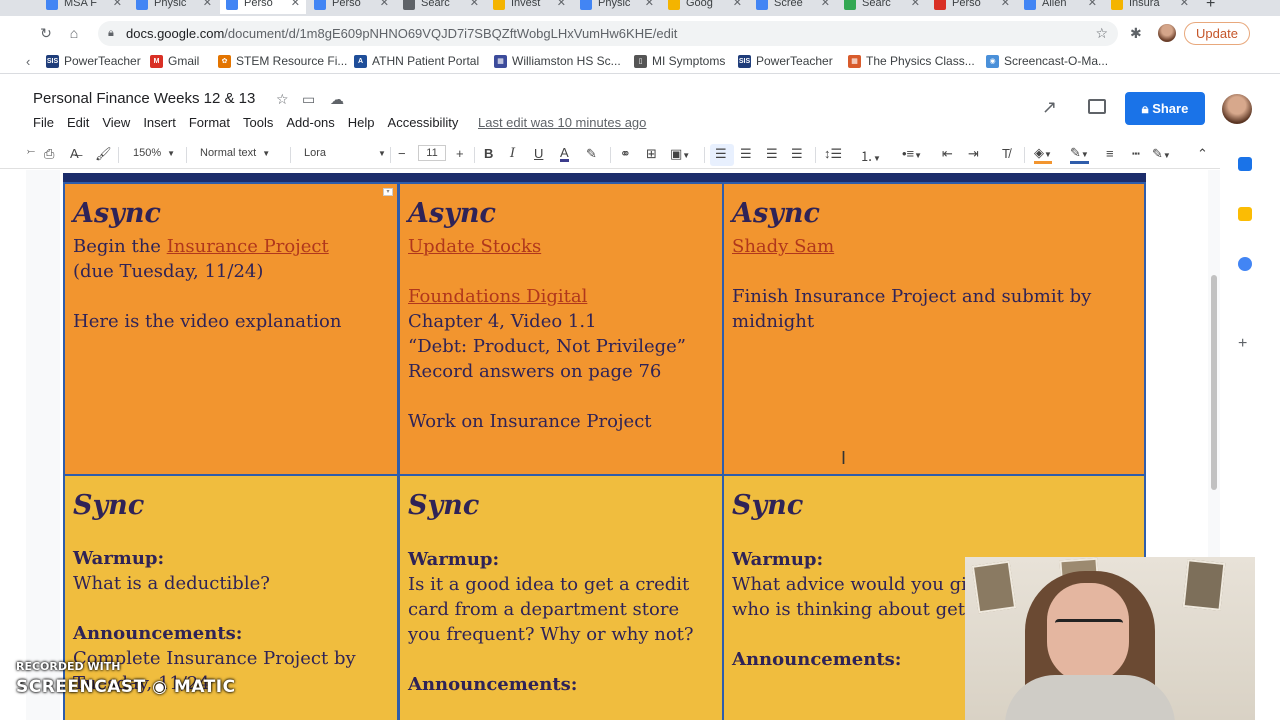 The width and height of the screenshot is (1280, 720). What do you see at coordinates (973, 154) in the screenshot?
I see `increase-indent-icon: ⇥` at bounding box center [973, 154].